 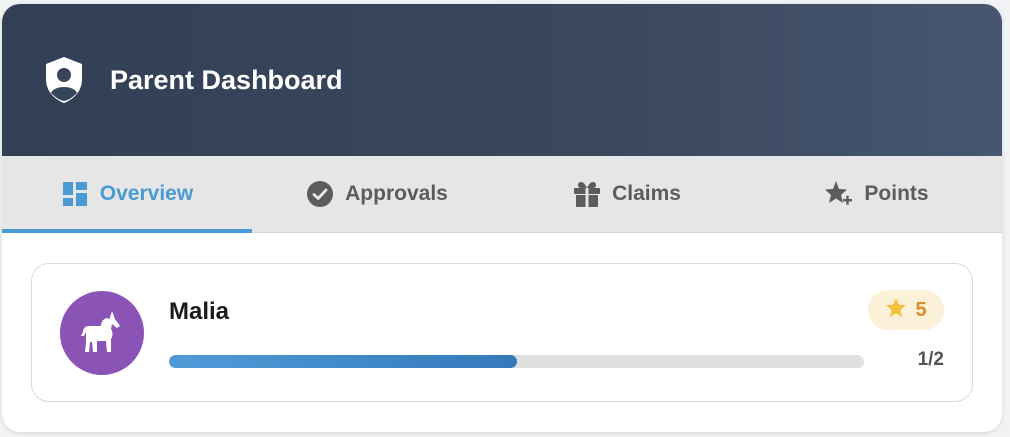 I want to click on progress-fill, so click(x=343, y=361).